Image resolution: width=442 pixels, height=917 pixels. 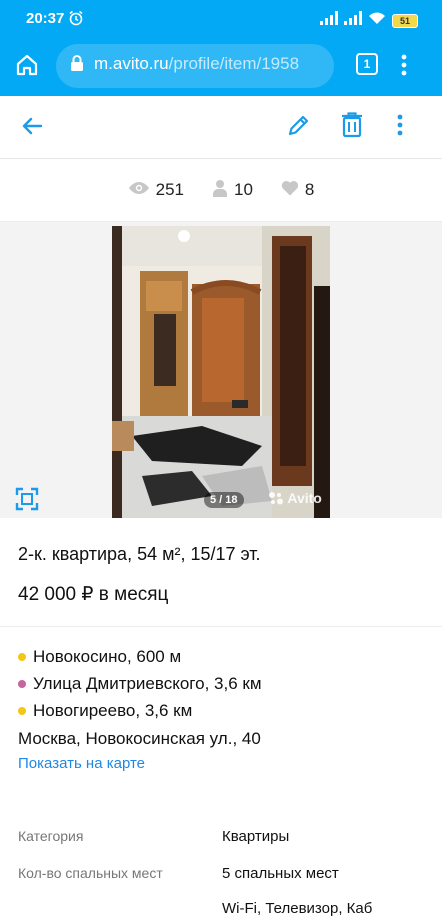 What do you see at coordinates (224, 500) in the screenshot?
I see `photo-counter: 5 / 18` at bounding box center [224, 500].